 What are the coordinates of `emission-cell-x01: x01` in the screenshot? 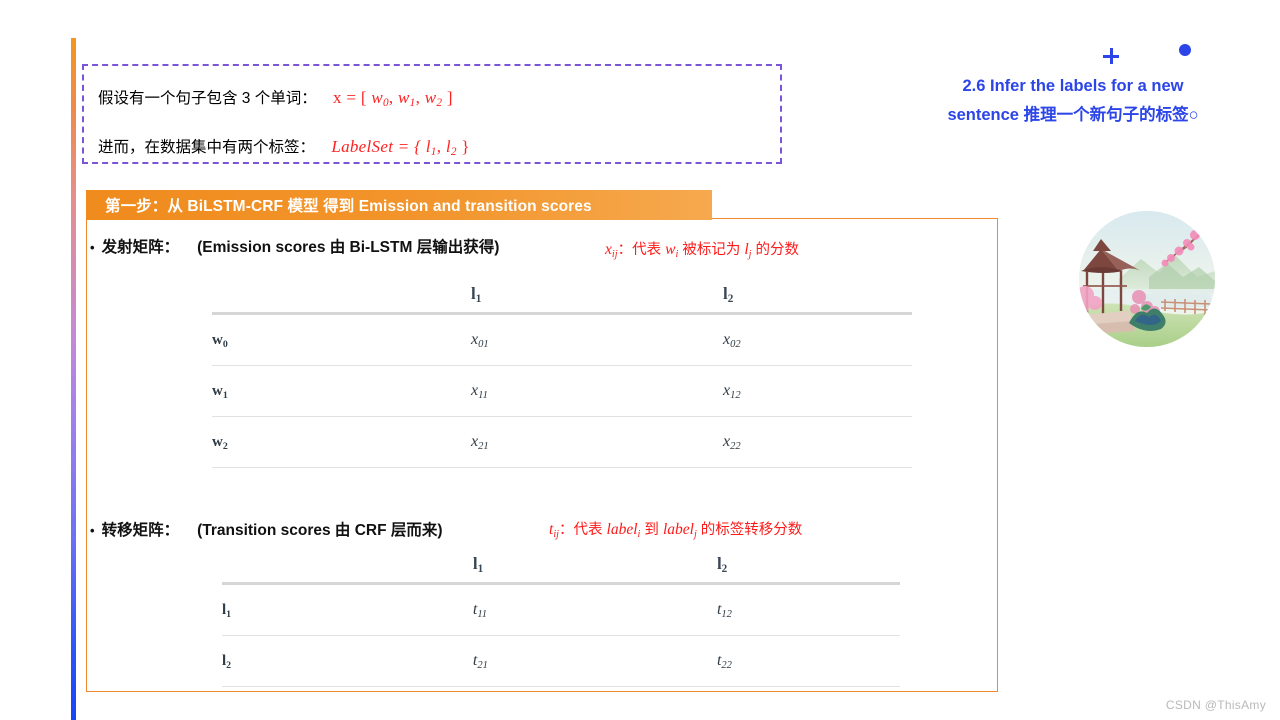 It's located at (480, 340).